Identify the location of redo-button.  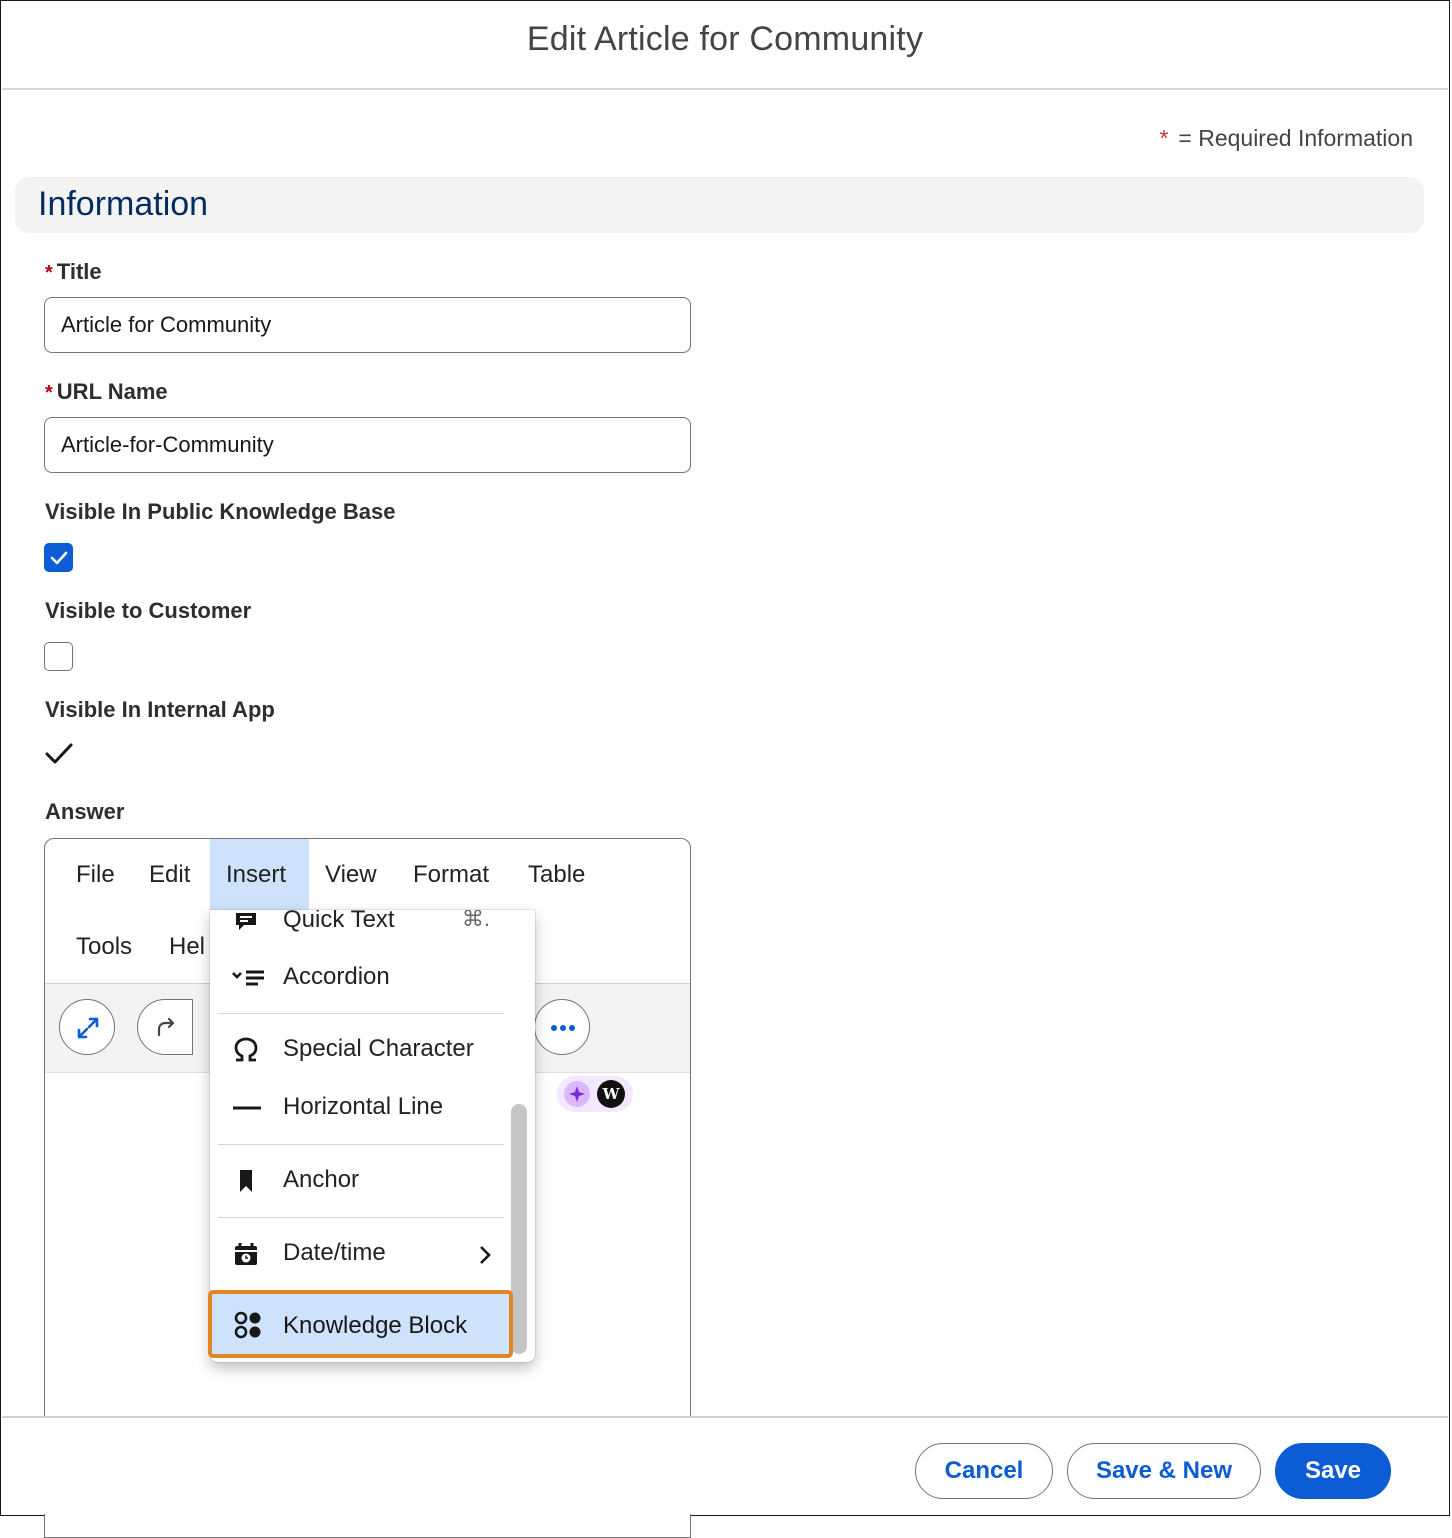
(165, 1027).